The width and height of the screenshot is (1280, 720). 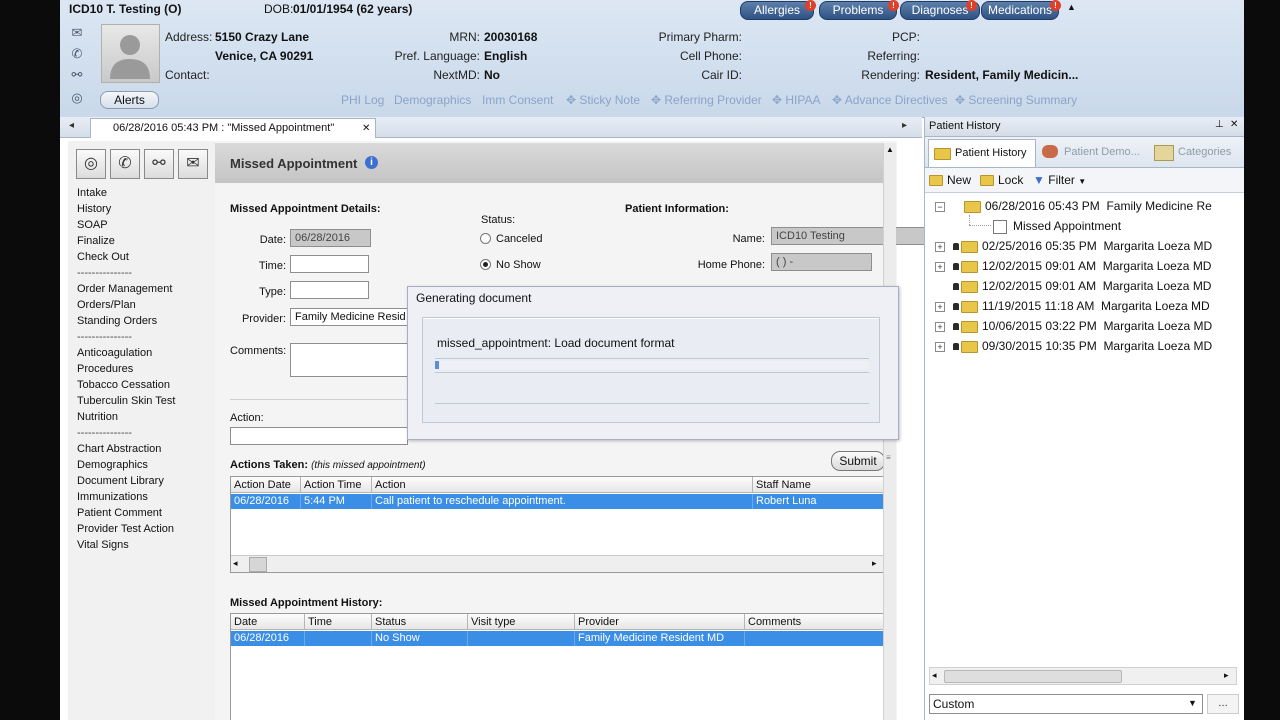 What do you see at coordinates (562, 485) in the screenshot?
I see `col-action: Action` at bounding box center [562, 485].